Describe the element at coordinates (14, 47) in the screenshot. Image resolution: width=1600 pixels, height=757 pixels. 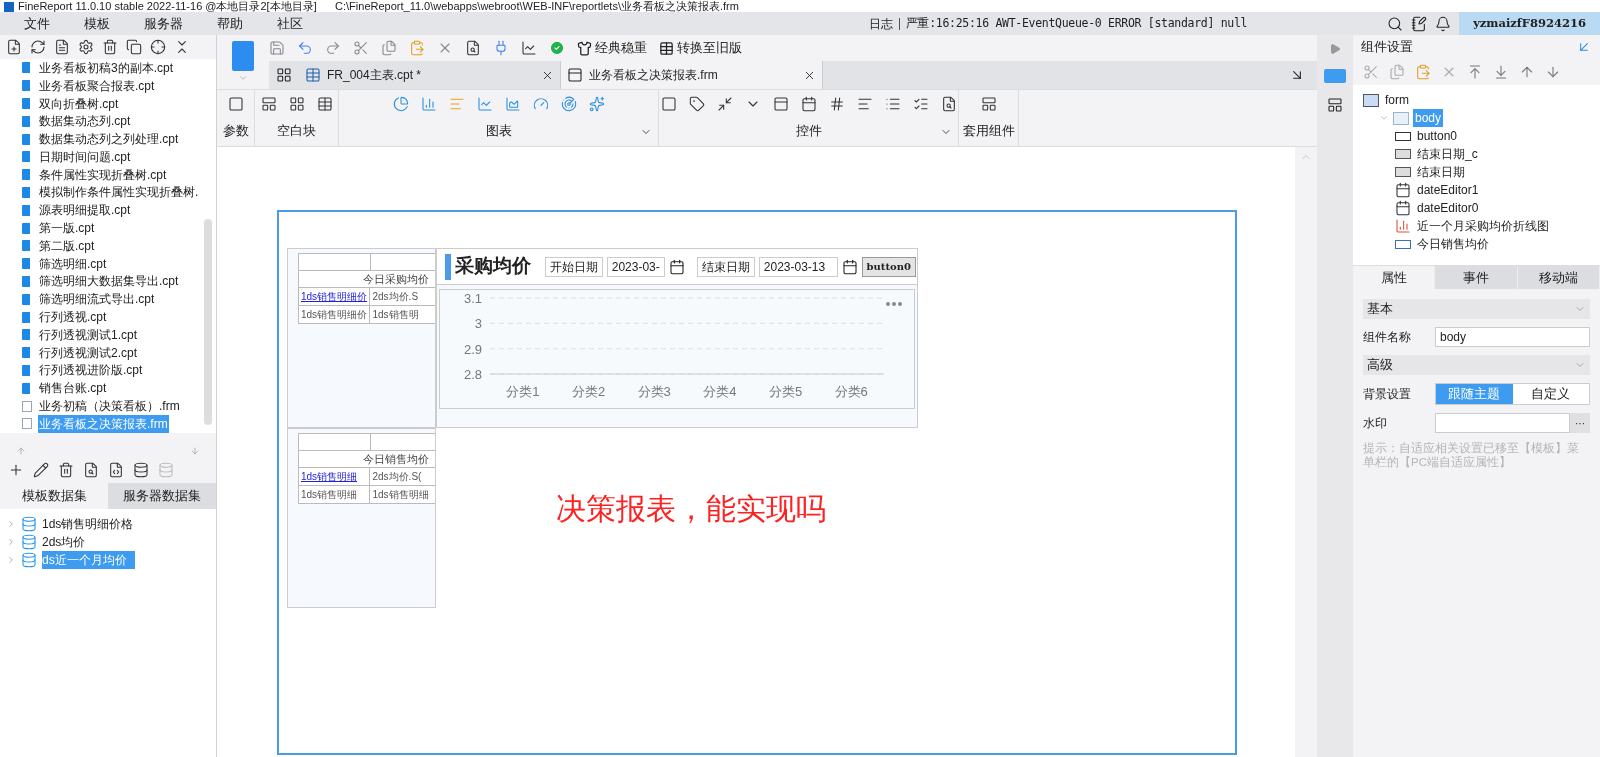
I see `new-folder-icon` at that location.